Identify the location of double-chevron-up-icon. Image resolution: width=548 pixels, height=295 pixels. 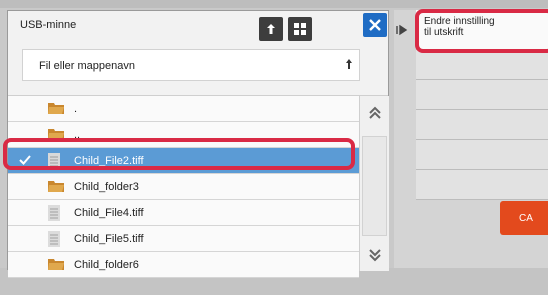
(374, 112).